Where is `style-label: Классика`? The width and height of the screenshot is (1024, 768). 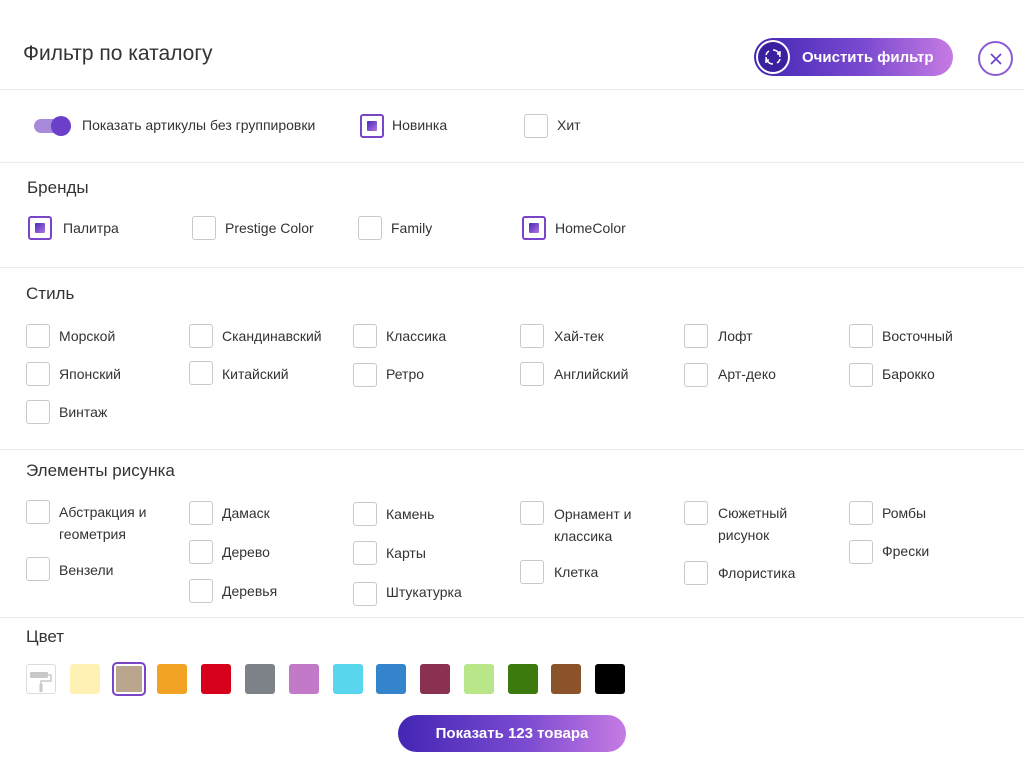
style-label: Классика is located at coordinates (416, 336).